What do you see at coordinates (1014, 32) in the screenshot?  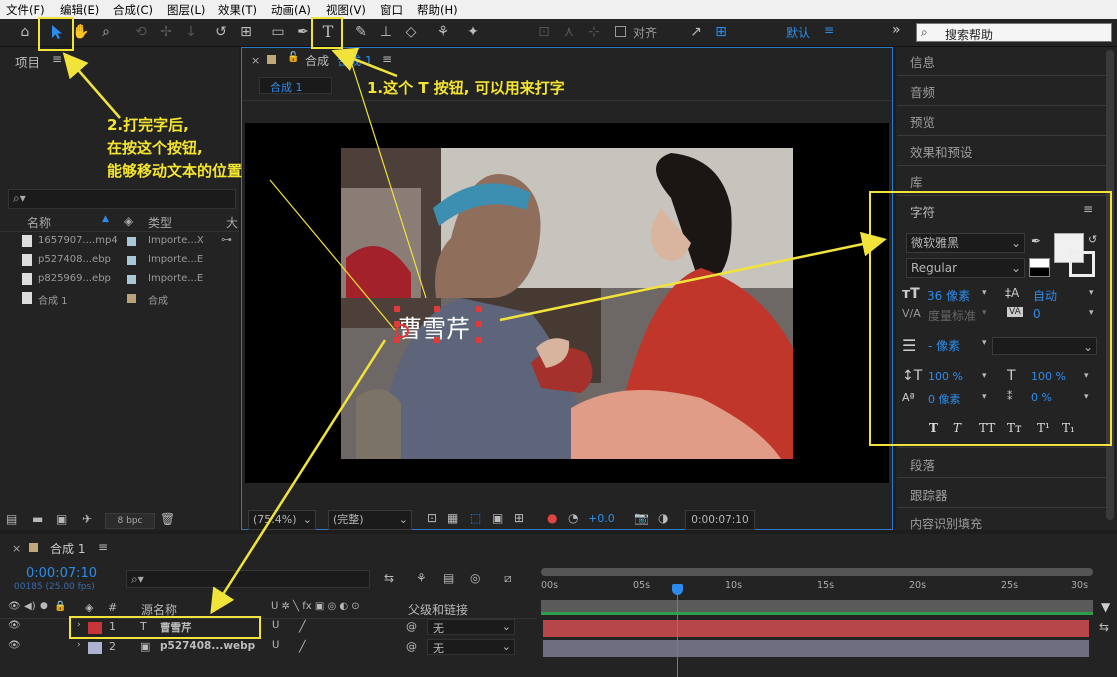 I see `help-search-input: ⌕ 搜索帮助` at bounding box center [1014, 32].